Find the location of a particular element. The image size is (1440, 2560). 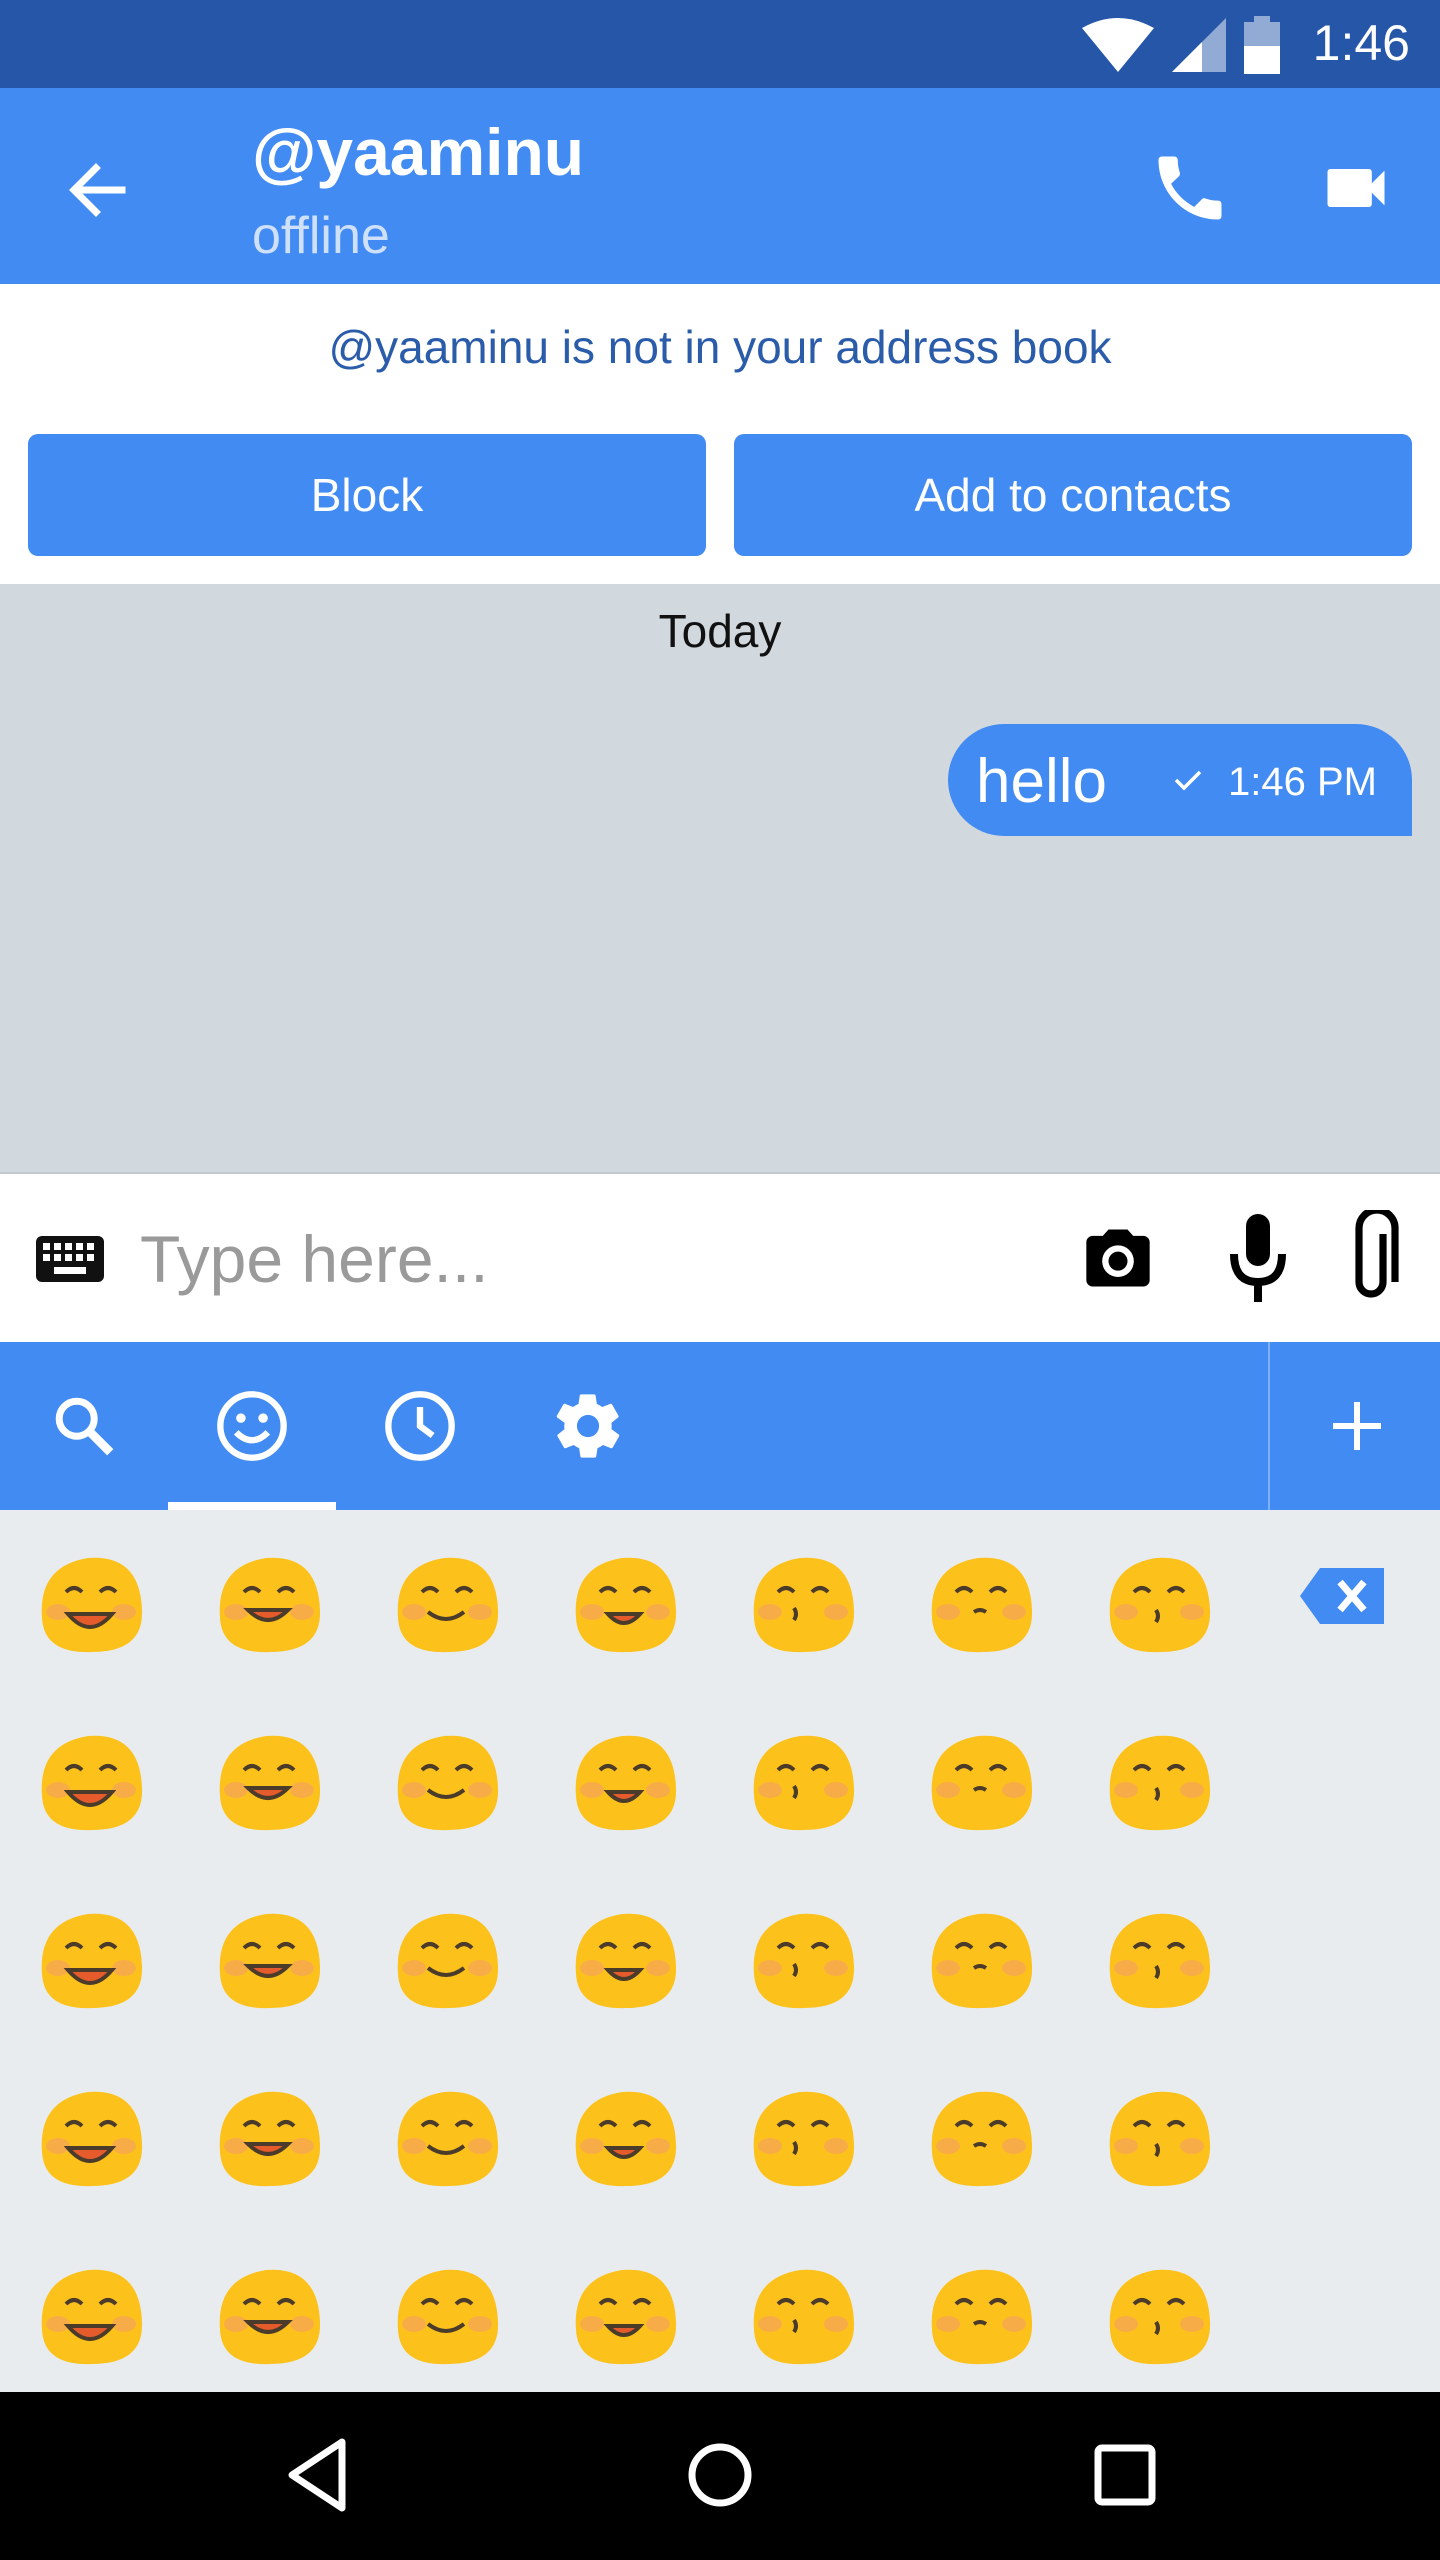

plus-icon is located at coordinates (1357, 1426).